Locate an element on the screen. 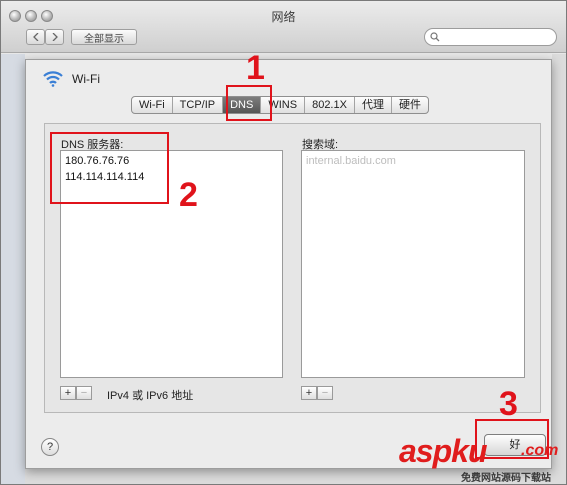 Image resolution: width=567 pixels, height=485 pixels. show-all-button: 全部显示 is located at coordinates (104, 37).